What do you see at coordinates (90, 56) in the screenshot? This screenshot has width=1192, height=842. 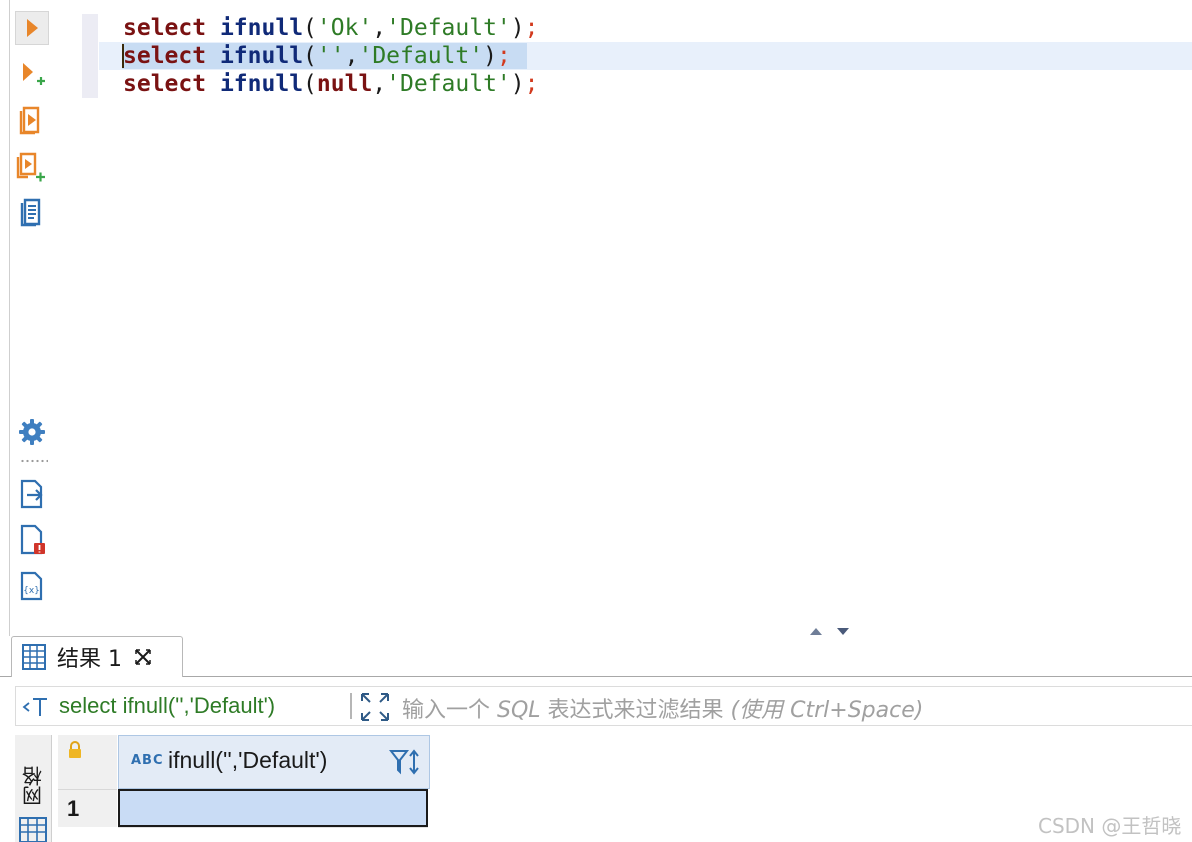 I see `editor-gutter-marker` at bounding box center [90, 56].